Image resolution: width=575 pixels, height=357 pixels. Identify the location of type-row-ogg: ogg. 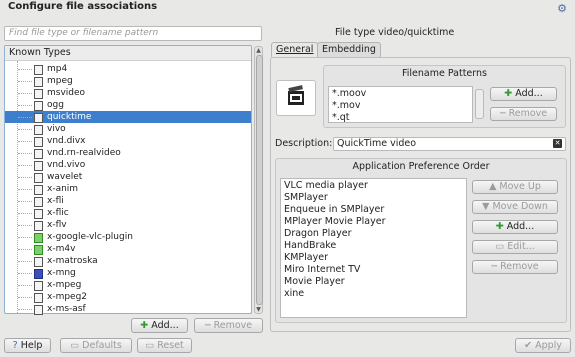
(128, 105).